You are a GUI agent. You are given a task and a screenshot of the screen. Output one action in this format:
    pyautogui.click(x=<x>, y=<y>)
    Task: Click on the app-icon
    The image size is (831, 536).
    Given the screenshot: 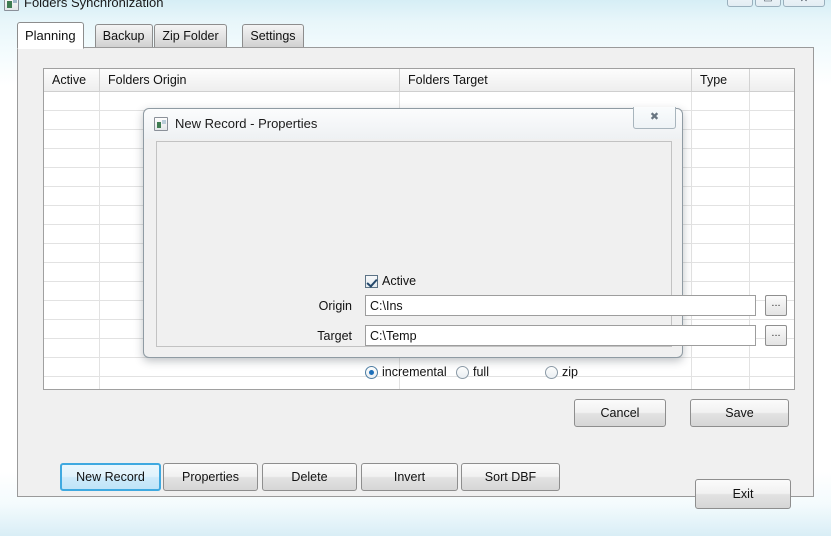 What is the action you would take?
    pyautogui.click(x=11, y=5)
    